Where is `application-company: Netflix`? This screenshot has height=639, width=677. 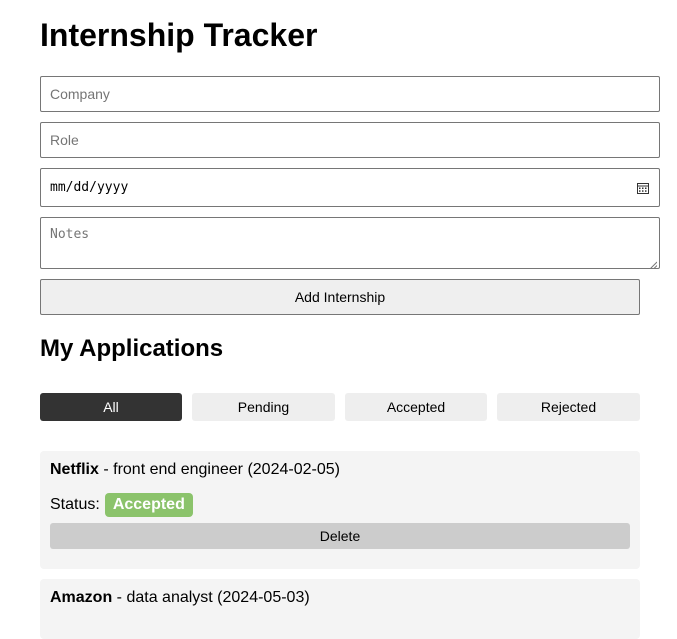
application-company: Netflix is located at coordinates (74, 469).